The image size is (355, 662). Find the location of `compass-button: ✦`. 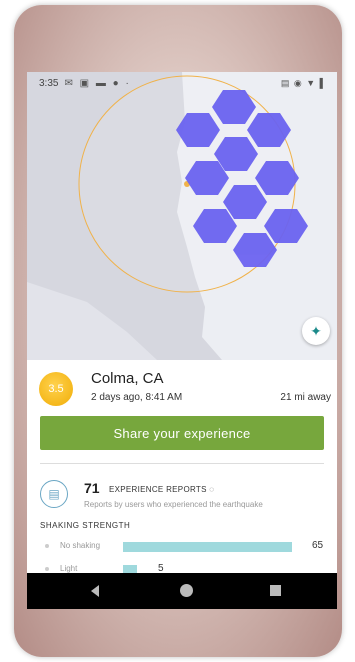

compass-button: ✦ is located at coordinates (316, 331).